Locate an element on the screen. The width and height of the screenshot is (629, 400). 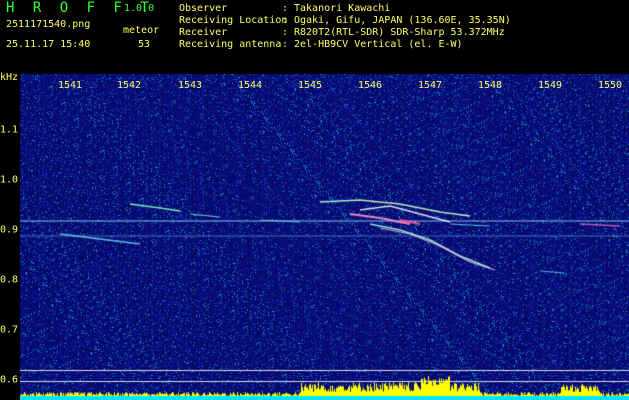
app-version: 1.0.0 is located at coordinates (139, 8).